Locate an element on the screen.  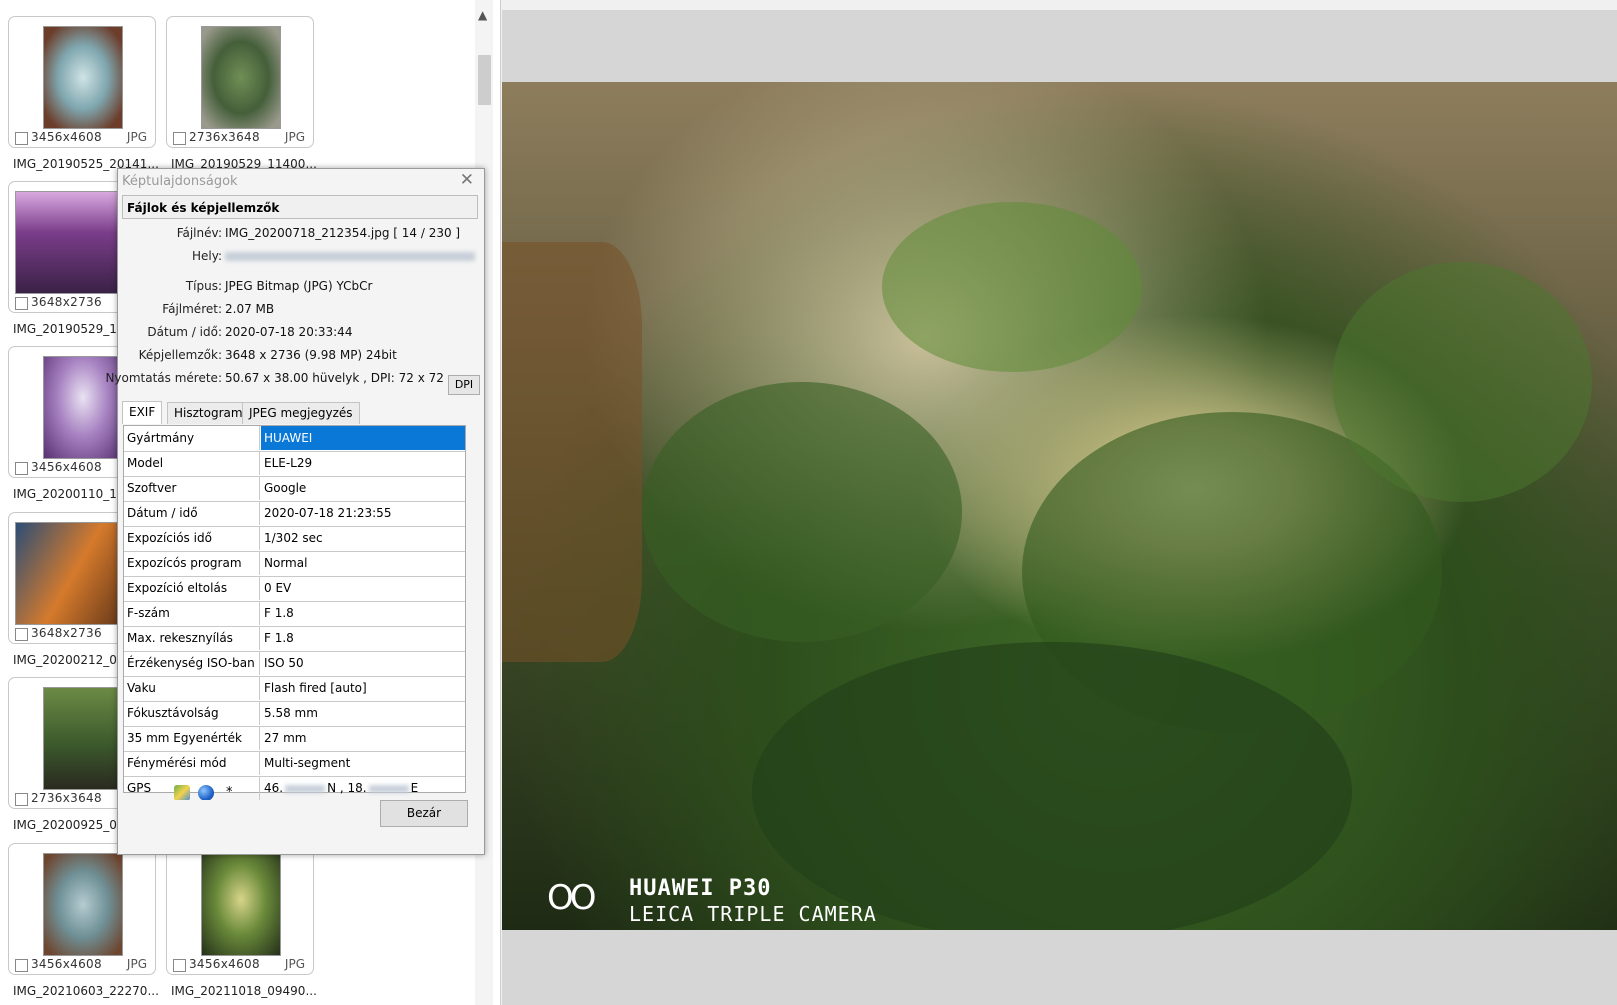
exif-value: HUAWEI is located at coordinates (363, 438).